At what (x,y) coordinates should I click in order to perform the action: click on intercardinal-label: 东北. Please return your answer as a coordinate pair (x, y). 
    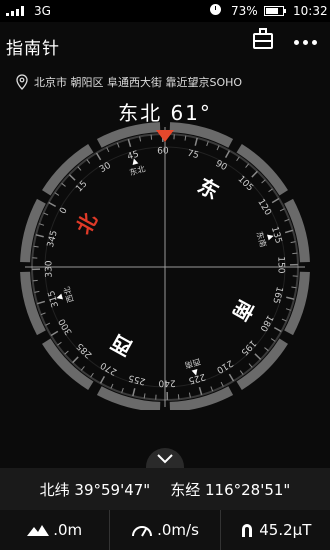
    Looking at the image, I should click on (137, 170).